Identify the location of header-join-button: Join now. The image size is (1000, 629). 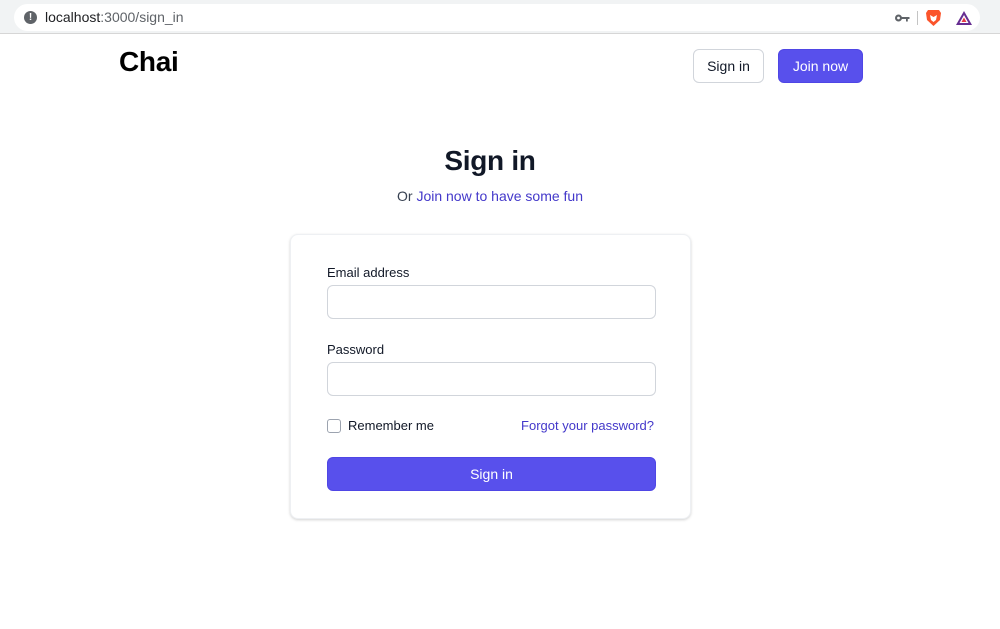
(820, 66).